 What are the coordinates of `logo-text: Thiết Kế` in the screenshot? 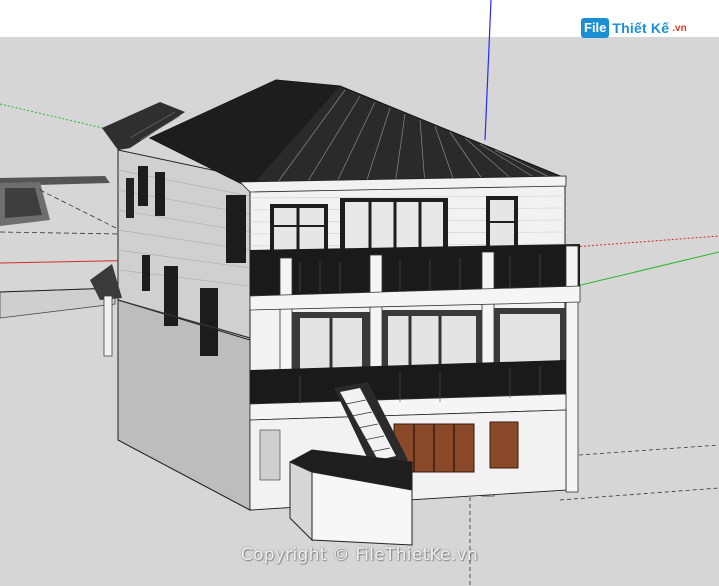 It's located at (641, 28).